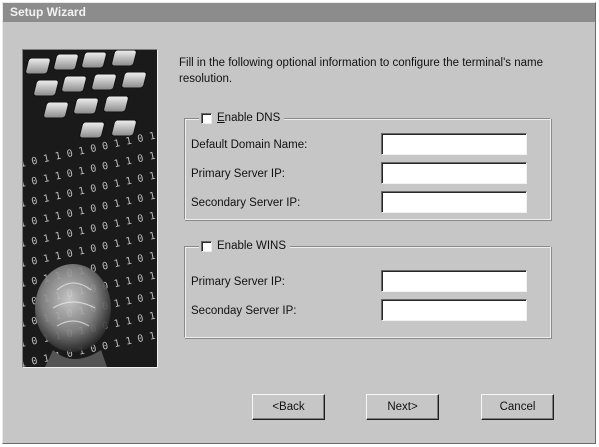  I want to click on wins-checkbox-label: Enable WINS, so click(252, 246).